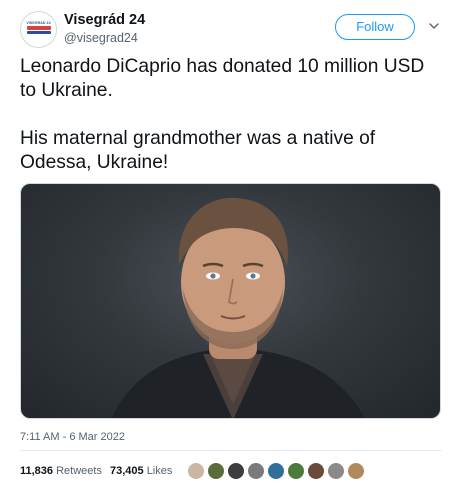 This screenshot has height=496, width=456. Describe the element at coordinates (375, 27) in the screenshot. I see `follow-button: Follow` at that location.